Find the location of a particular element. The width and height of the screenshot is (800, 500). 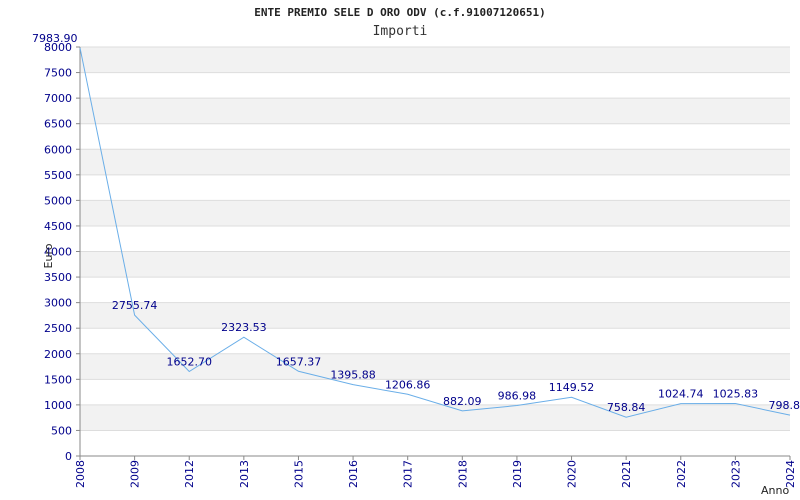

y-tick-label: 6500 is located at coordinates (58, 124).